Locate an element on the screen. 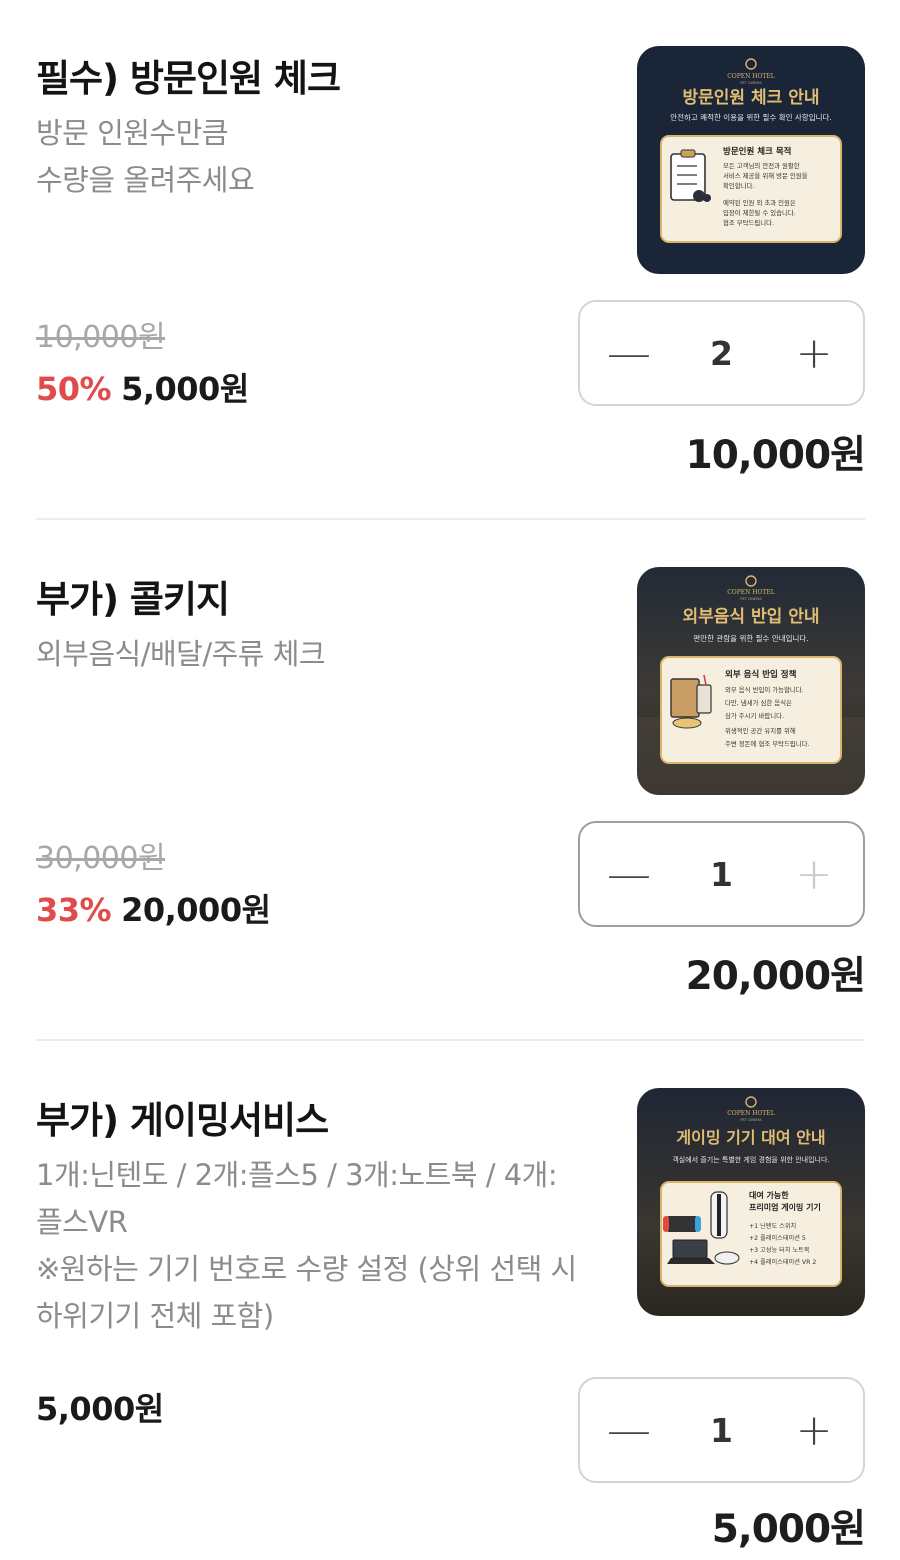 This screenshot has width=900, height=1560. thumb-headline: 외부음식 반입 안내 is located at coordinates (751, 617).